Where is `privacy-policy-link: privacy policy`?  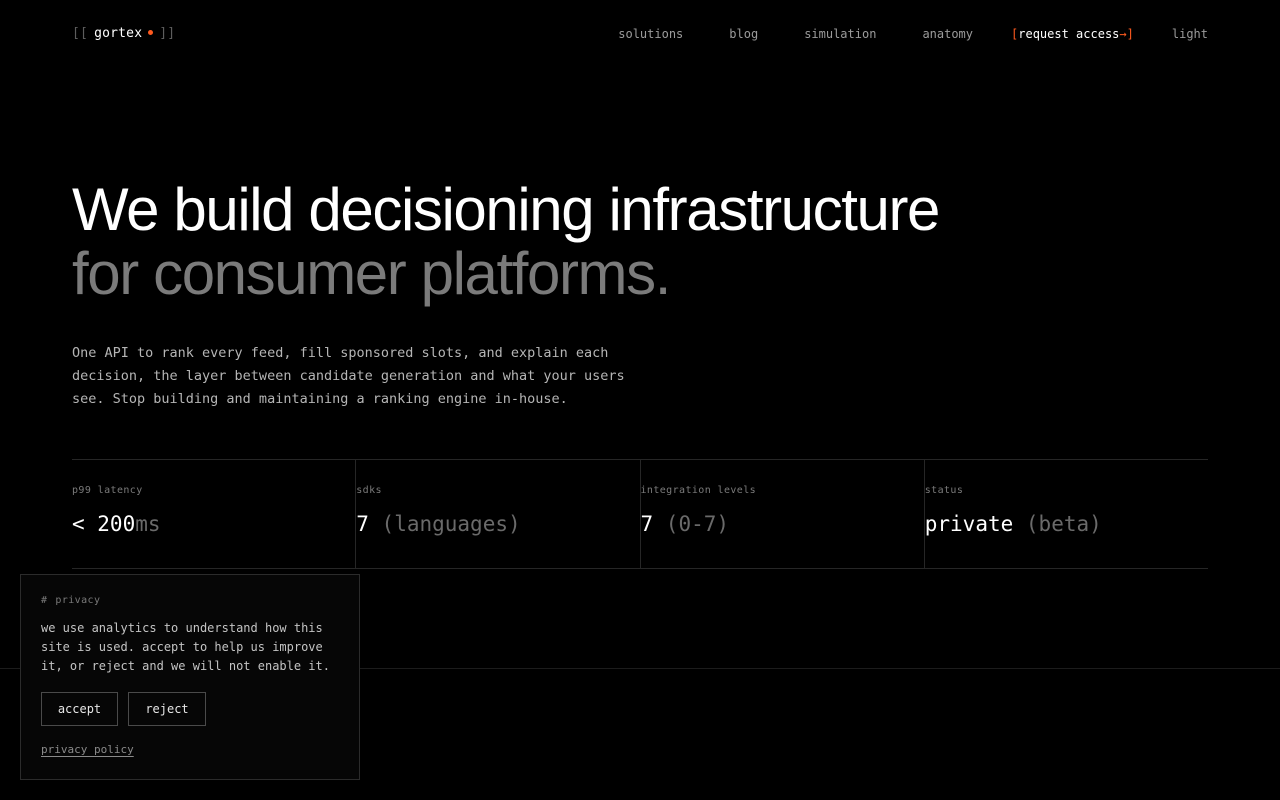
privacy-policy-link: privacy policy is located at coordinates (87, 749).